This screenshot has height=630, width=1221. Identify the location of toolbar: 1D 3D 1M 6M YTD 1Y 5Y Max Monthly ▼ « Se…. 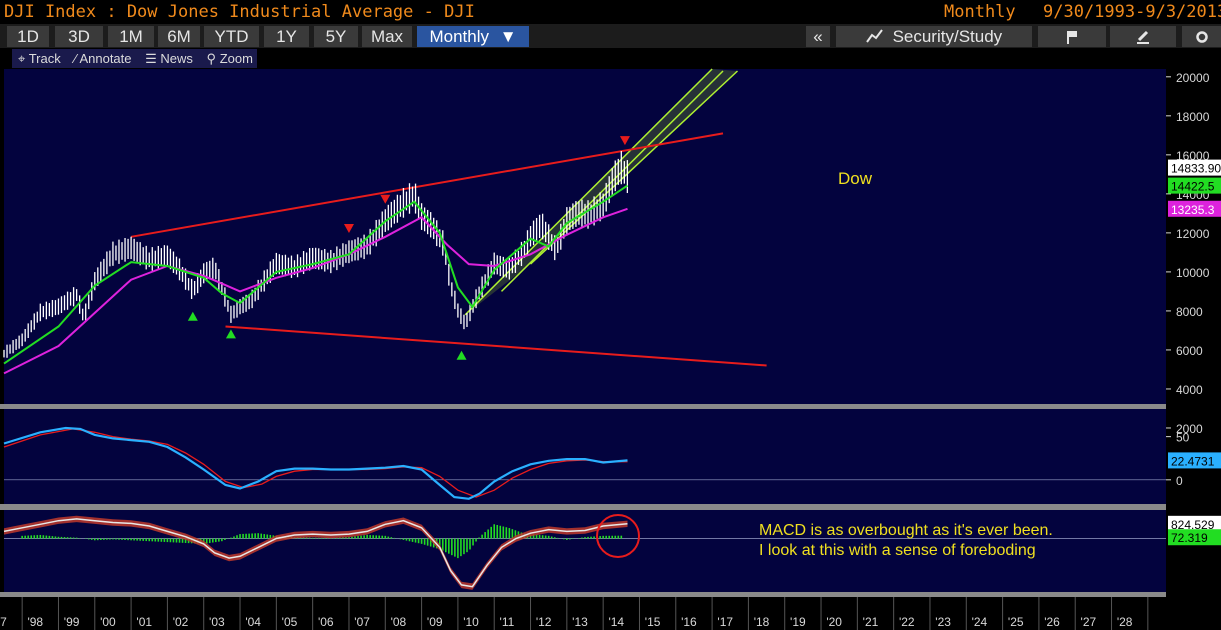
(610, 36).